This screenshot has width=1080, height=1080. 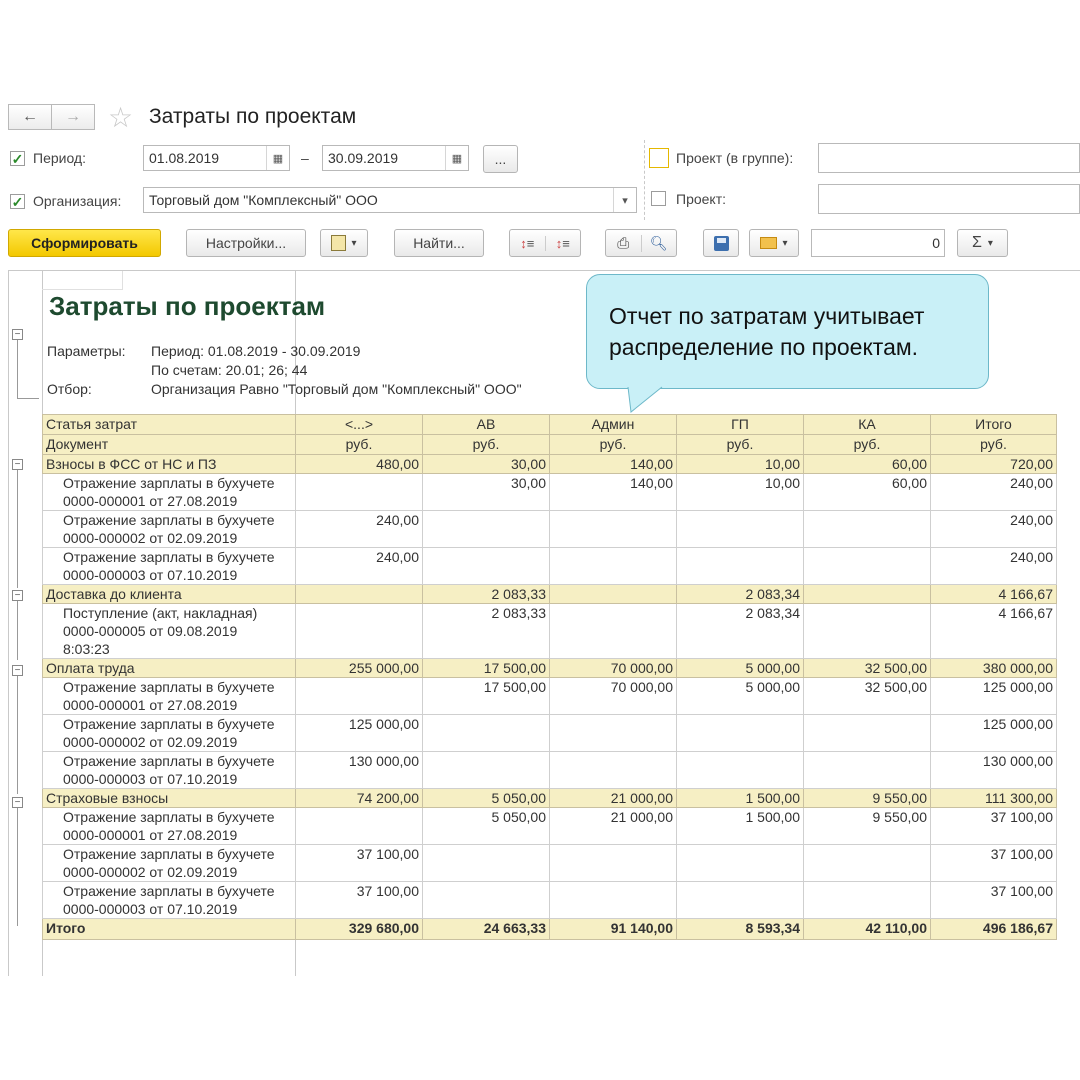 What do you see at coordinates (659, 243) in the screenshot?
I see `preview-icon: 🔍︎` at bounding box center [659, 243].